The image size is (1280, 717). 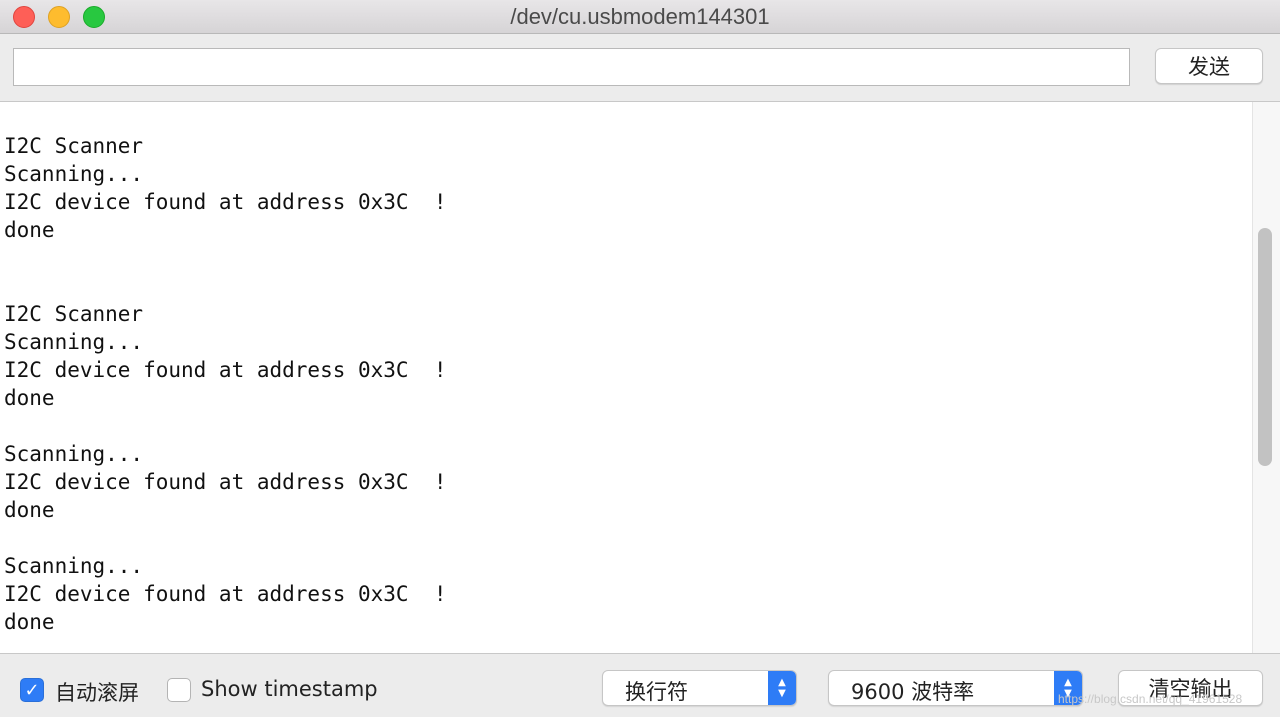 I want to click on line-ending-select: 换行符 ▲ ▼, so click(x=699, y=688).